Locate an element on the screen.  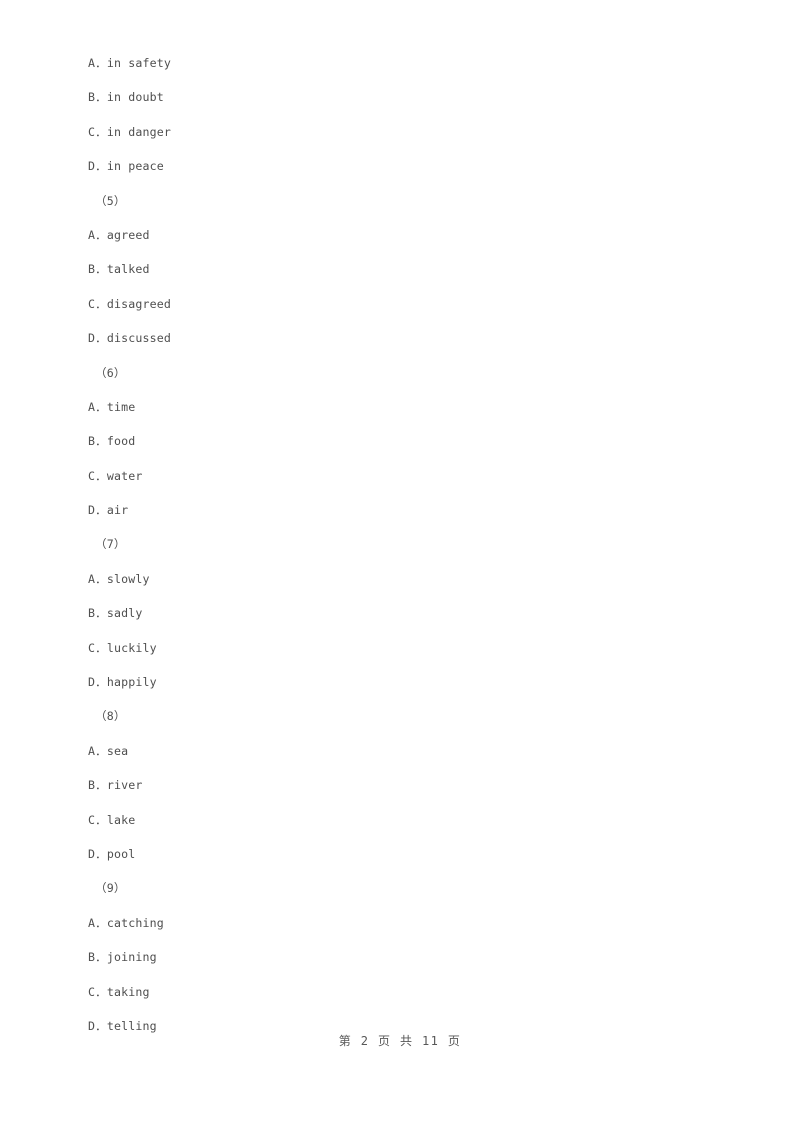
answer-option: D．in peace is located at coordinates (126, 166).